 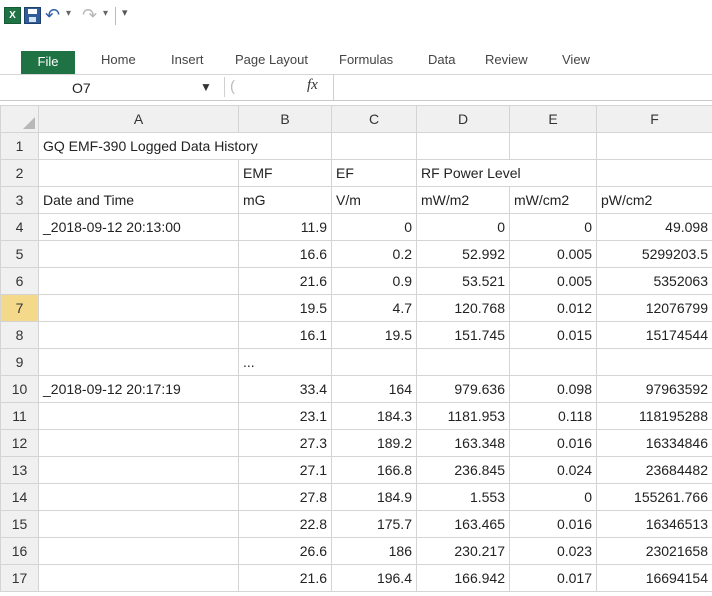 I want to click on cell-f13: 23684482, so click(x=654, y=470).